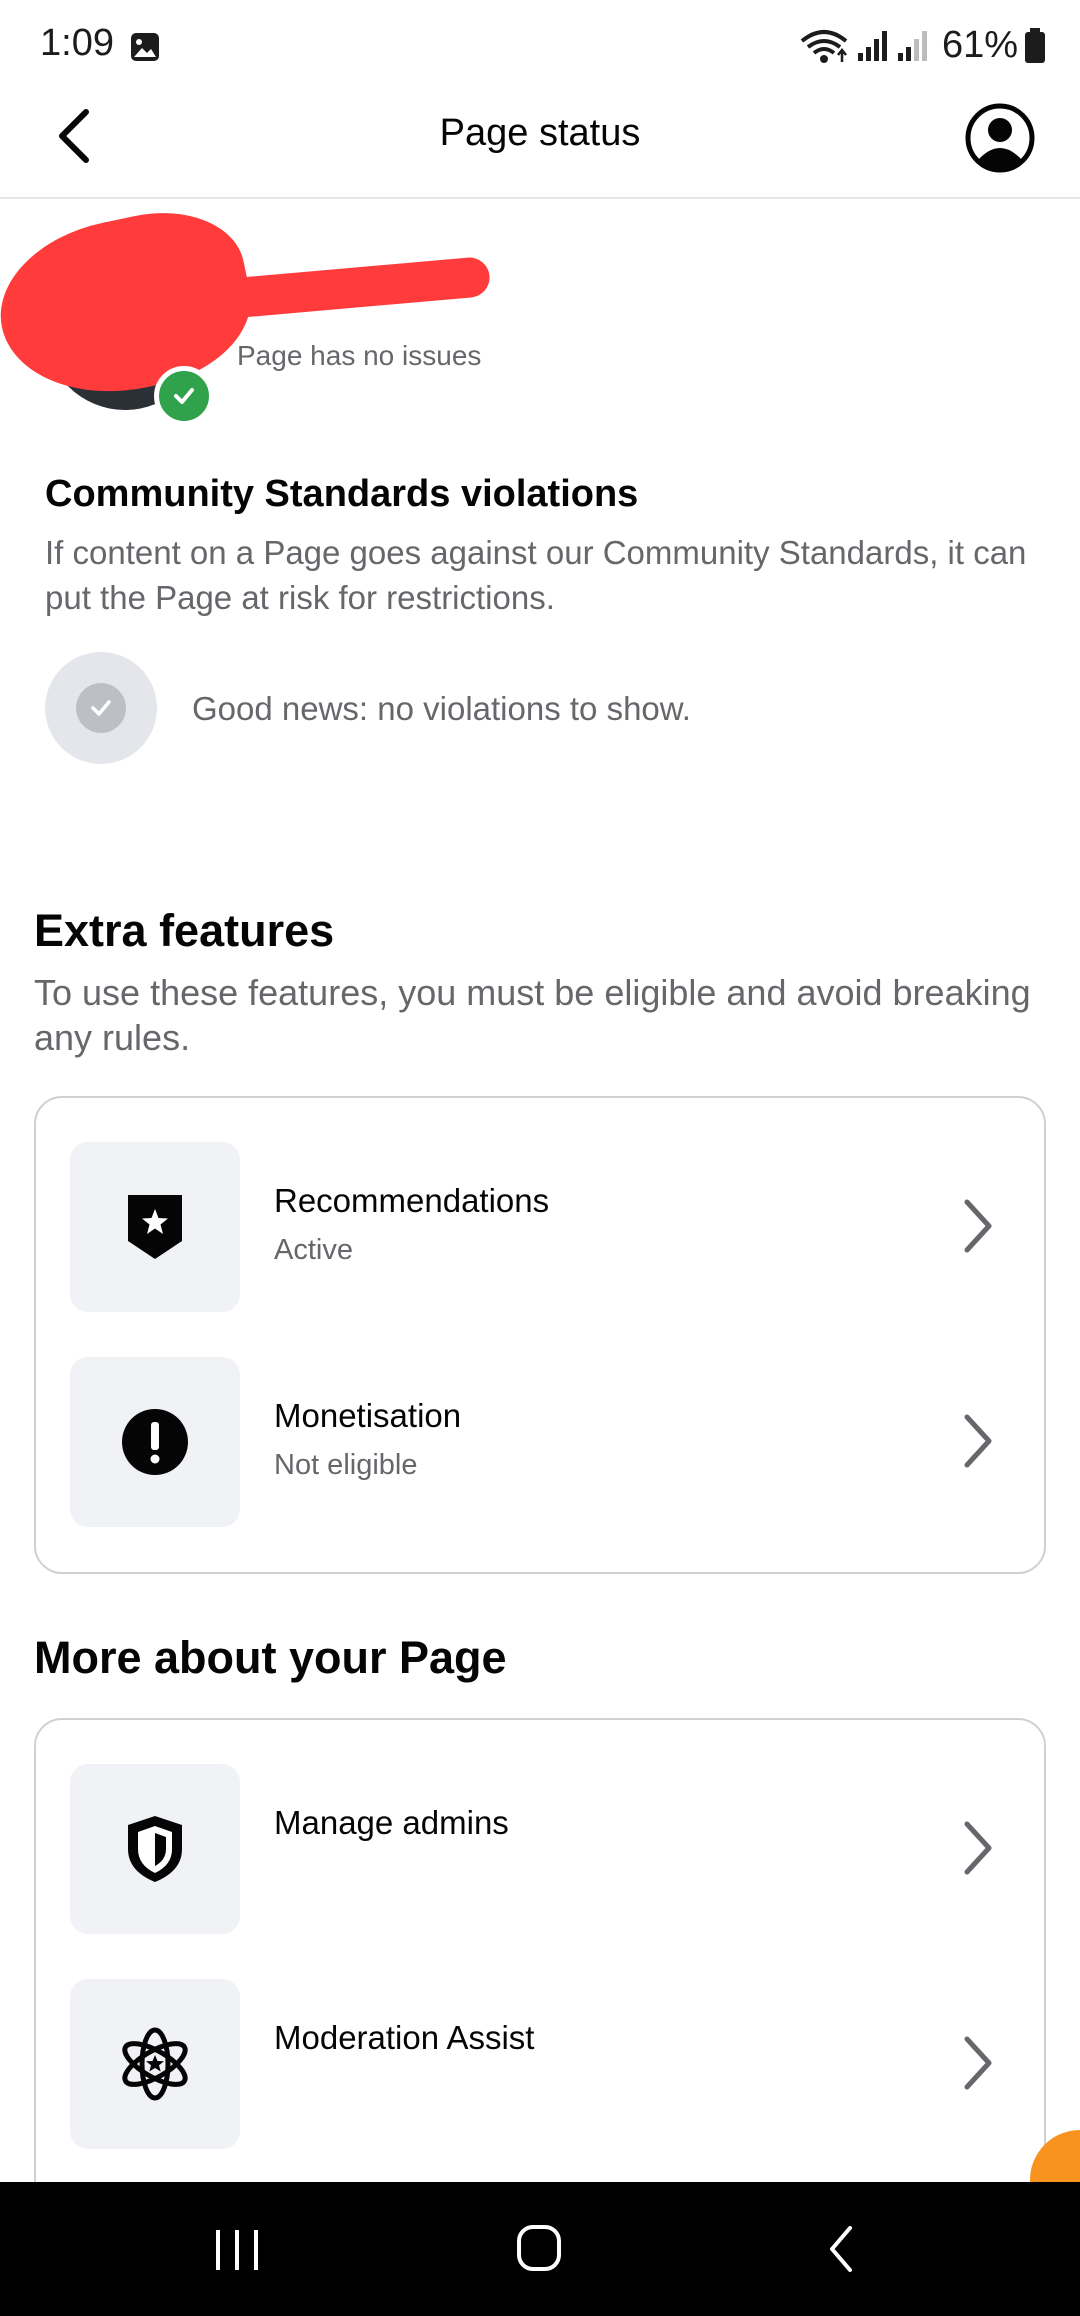  What do you see at coordinates (824, 46) in the screenshot?
I see `wifi-icon` at bounding box center [824, 46].